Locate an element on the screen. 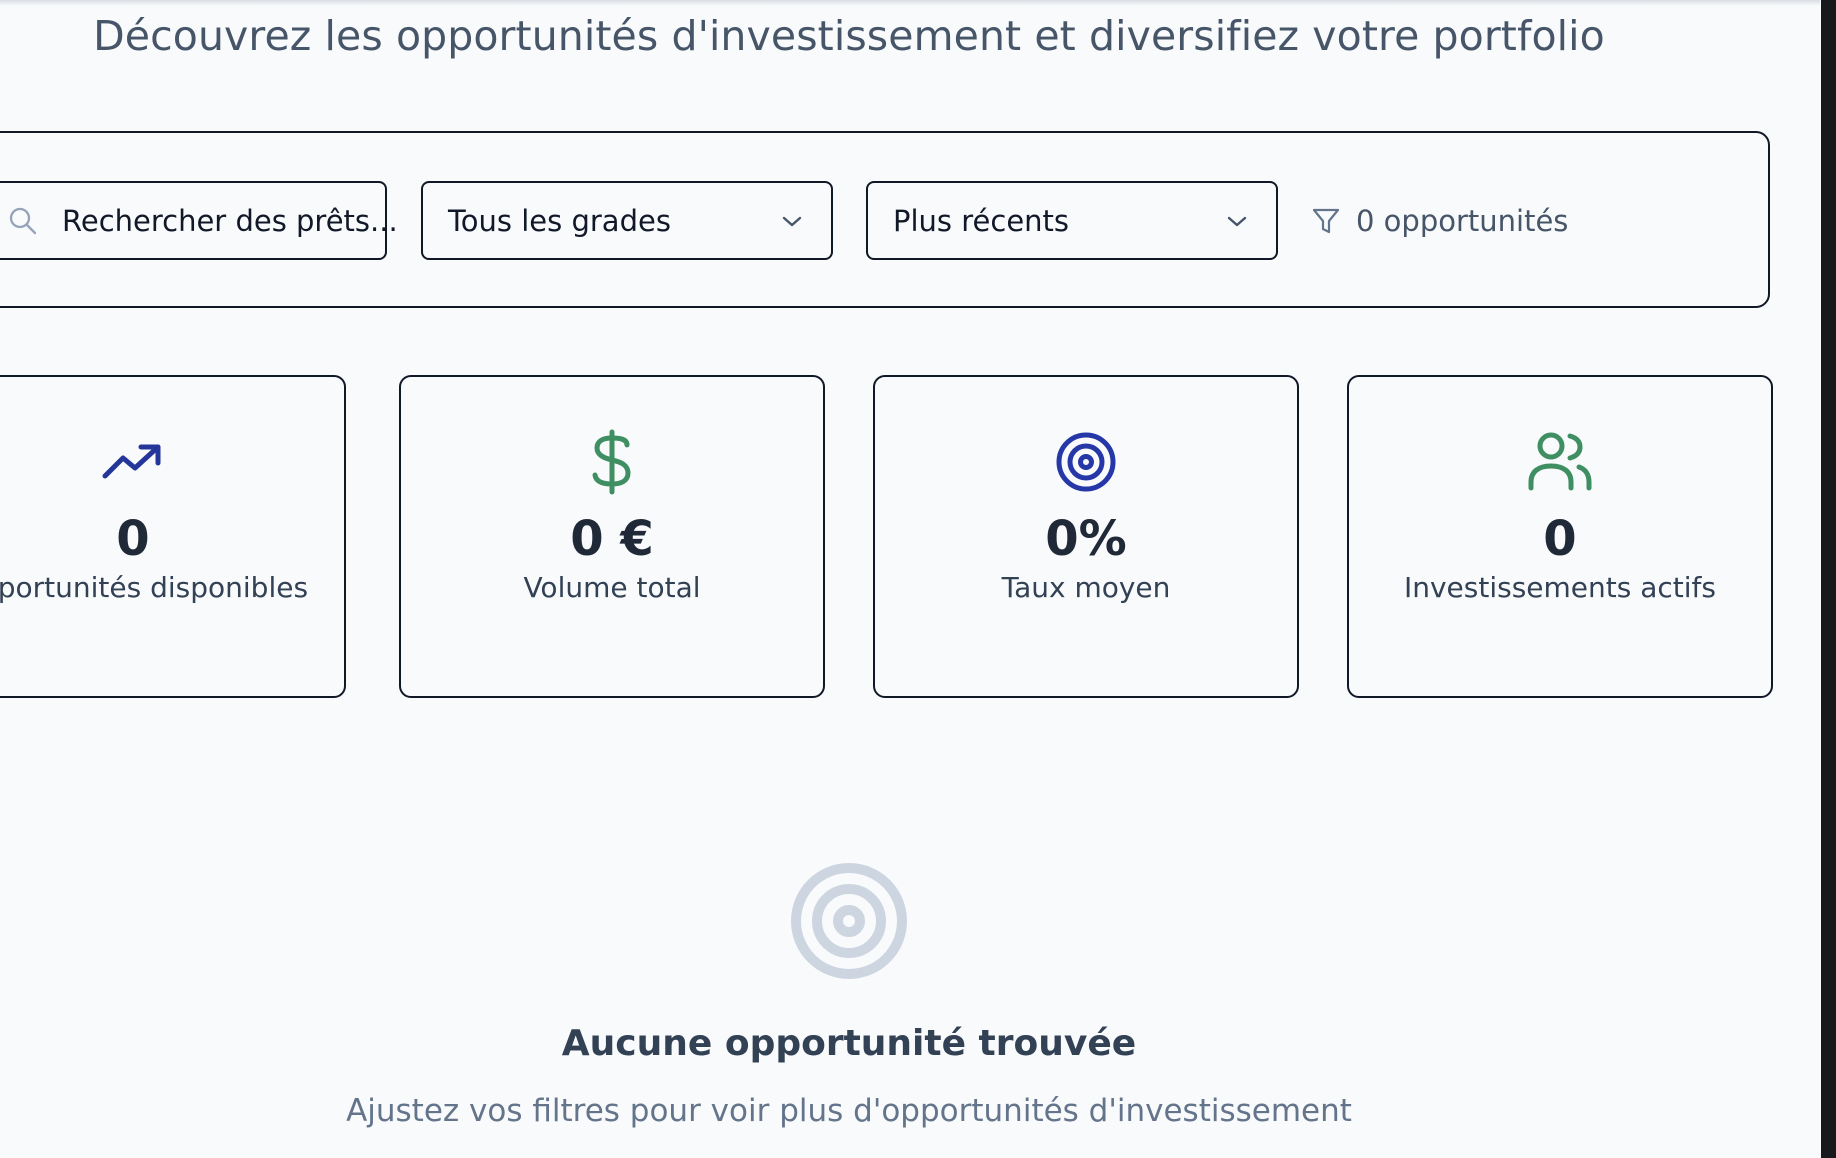 Image resolution: width=1836 pixels, height=1158 pixels. dollar-icon is located at coordinates (612, 462).